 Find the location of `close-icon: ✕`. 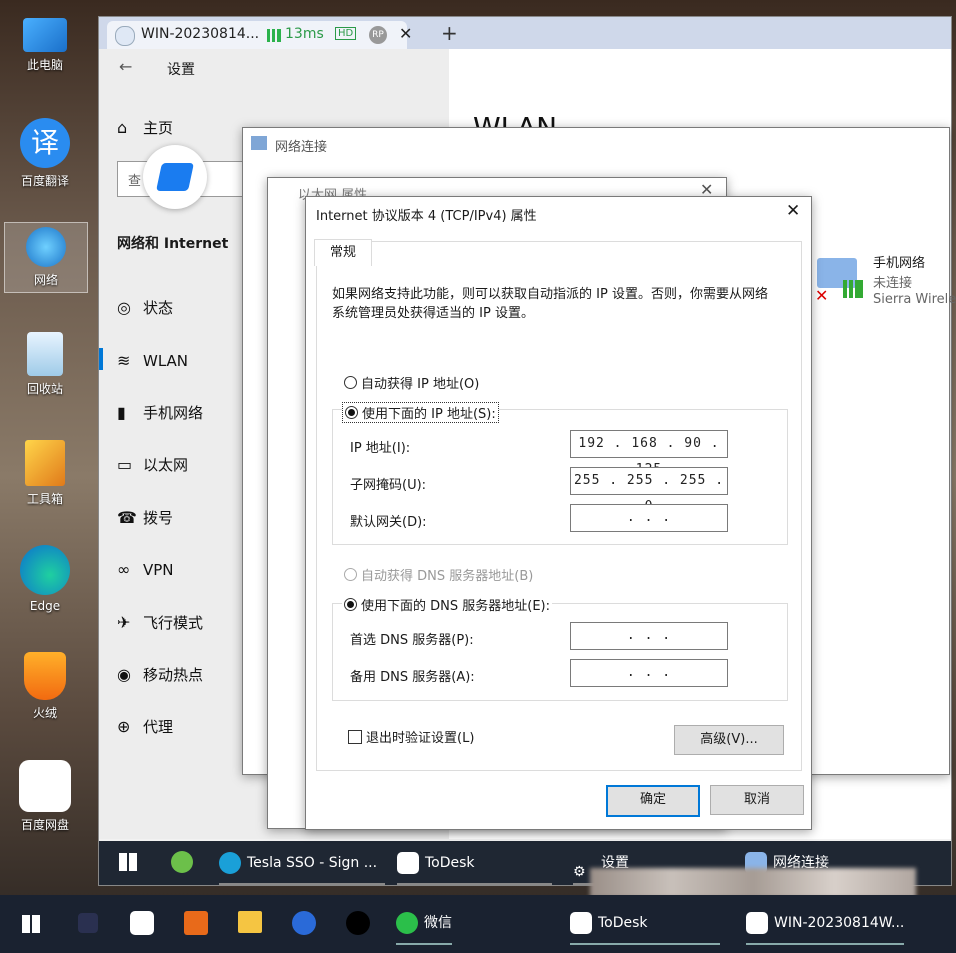

close-icon: ✕ is located at coordinates (793, 211).